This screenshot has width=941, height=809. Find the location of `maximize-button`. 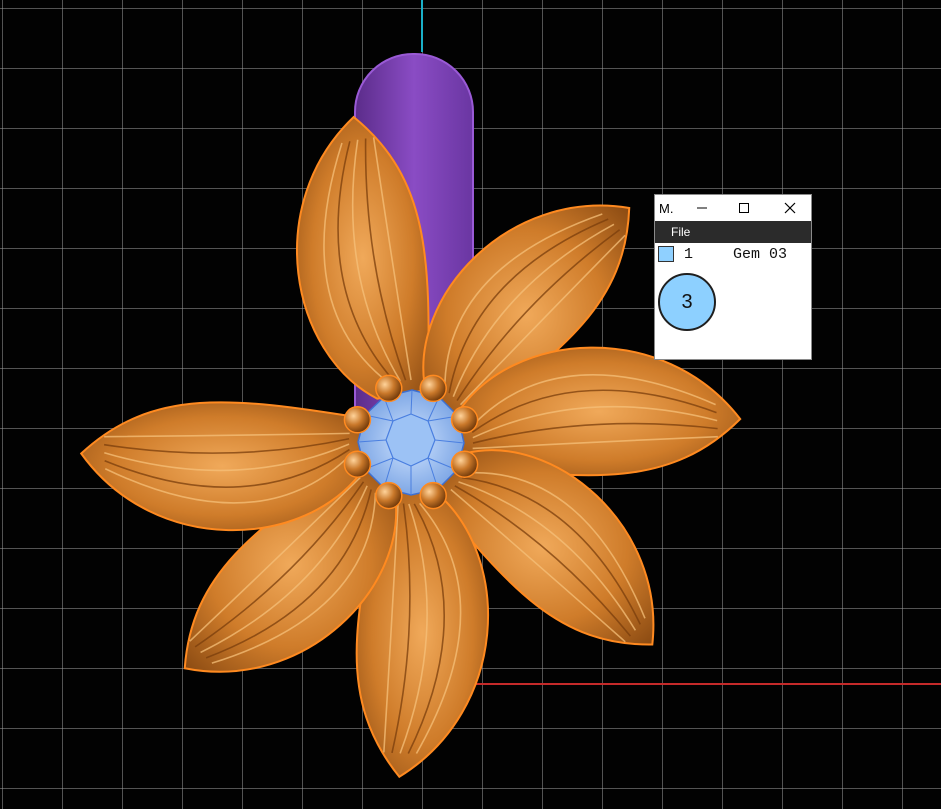

maximize-button is located at coordinates (744, 208).